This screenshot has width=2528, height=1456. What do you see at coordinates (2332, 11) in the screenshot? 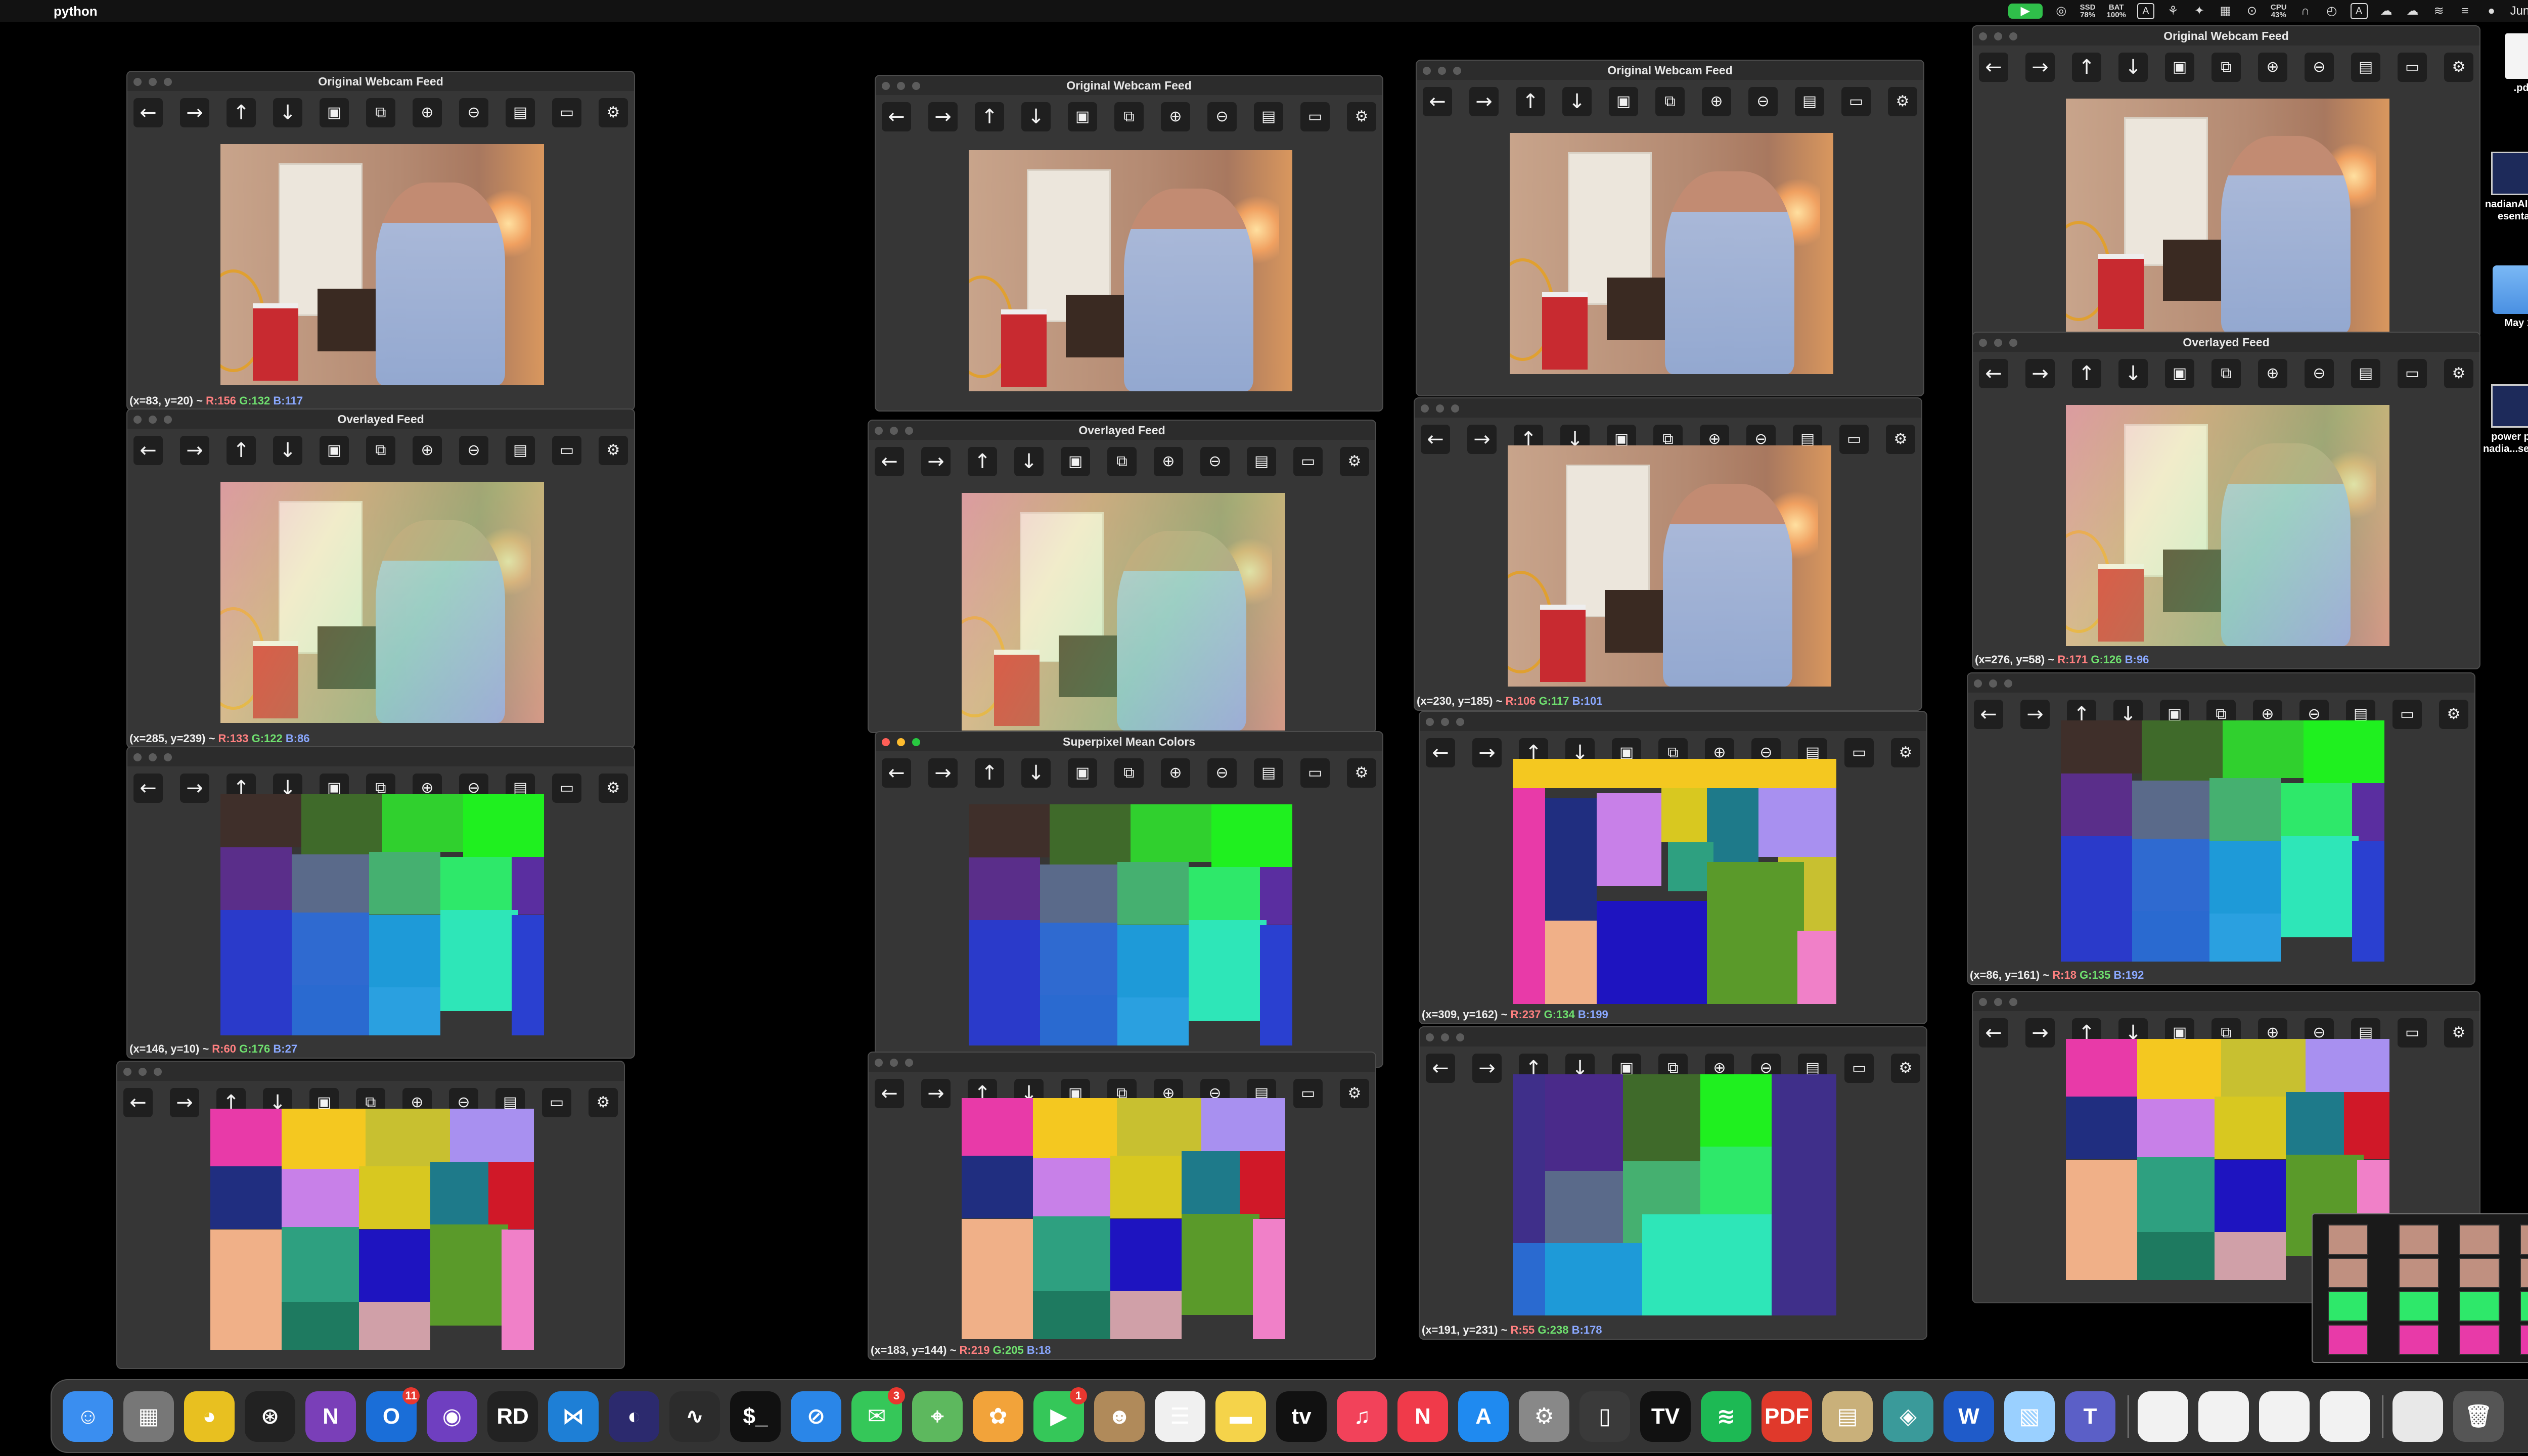
I see `time-machine-icon: ◴` at bounding box center [2332, 11].